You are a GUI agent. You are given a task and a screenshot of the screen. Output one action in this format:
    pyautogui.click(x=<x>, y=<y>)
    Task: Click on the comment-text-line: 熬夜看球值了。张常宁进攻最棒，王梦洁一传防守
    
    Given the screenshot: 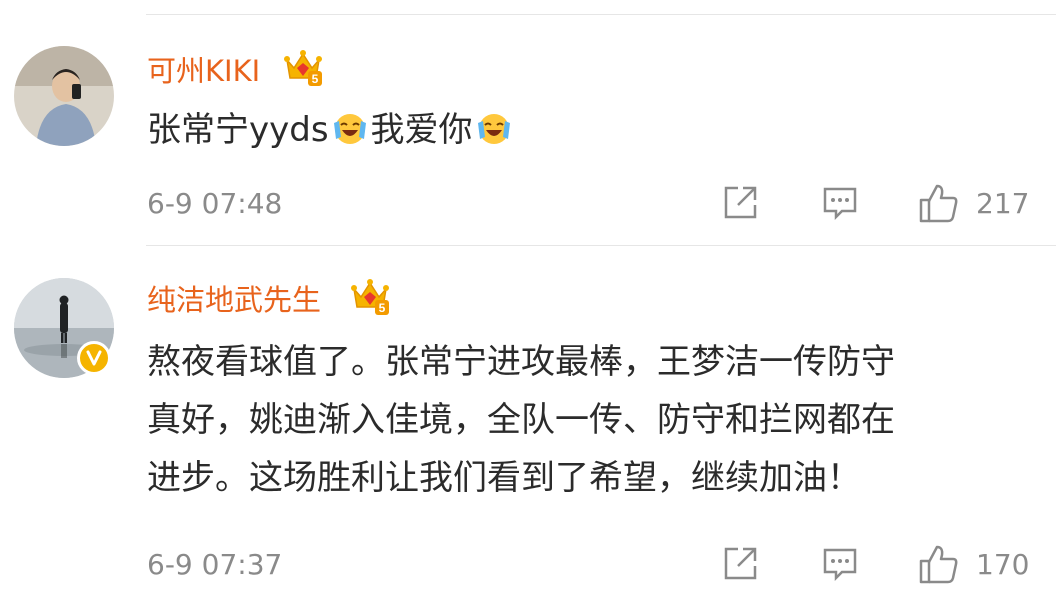 What is the action you would take?
    pyautogui.click(x=521, y=362)
    